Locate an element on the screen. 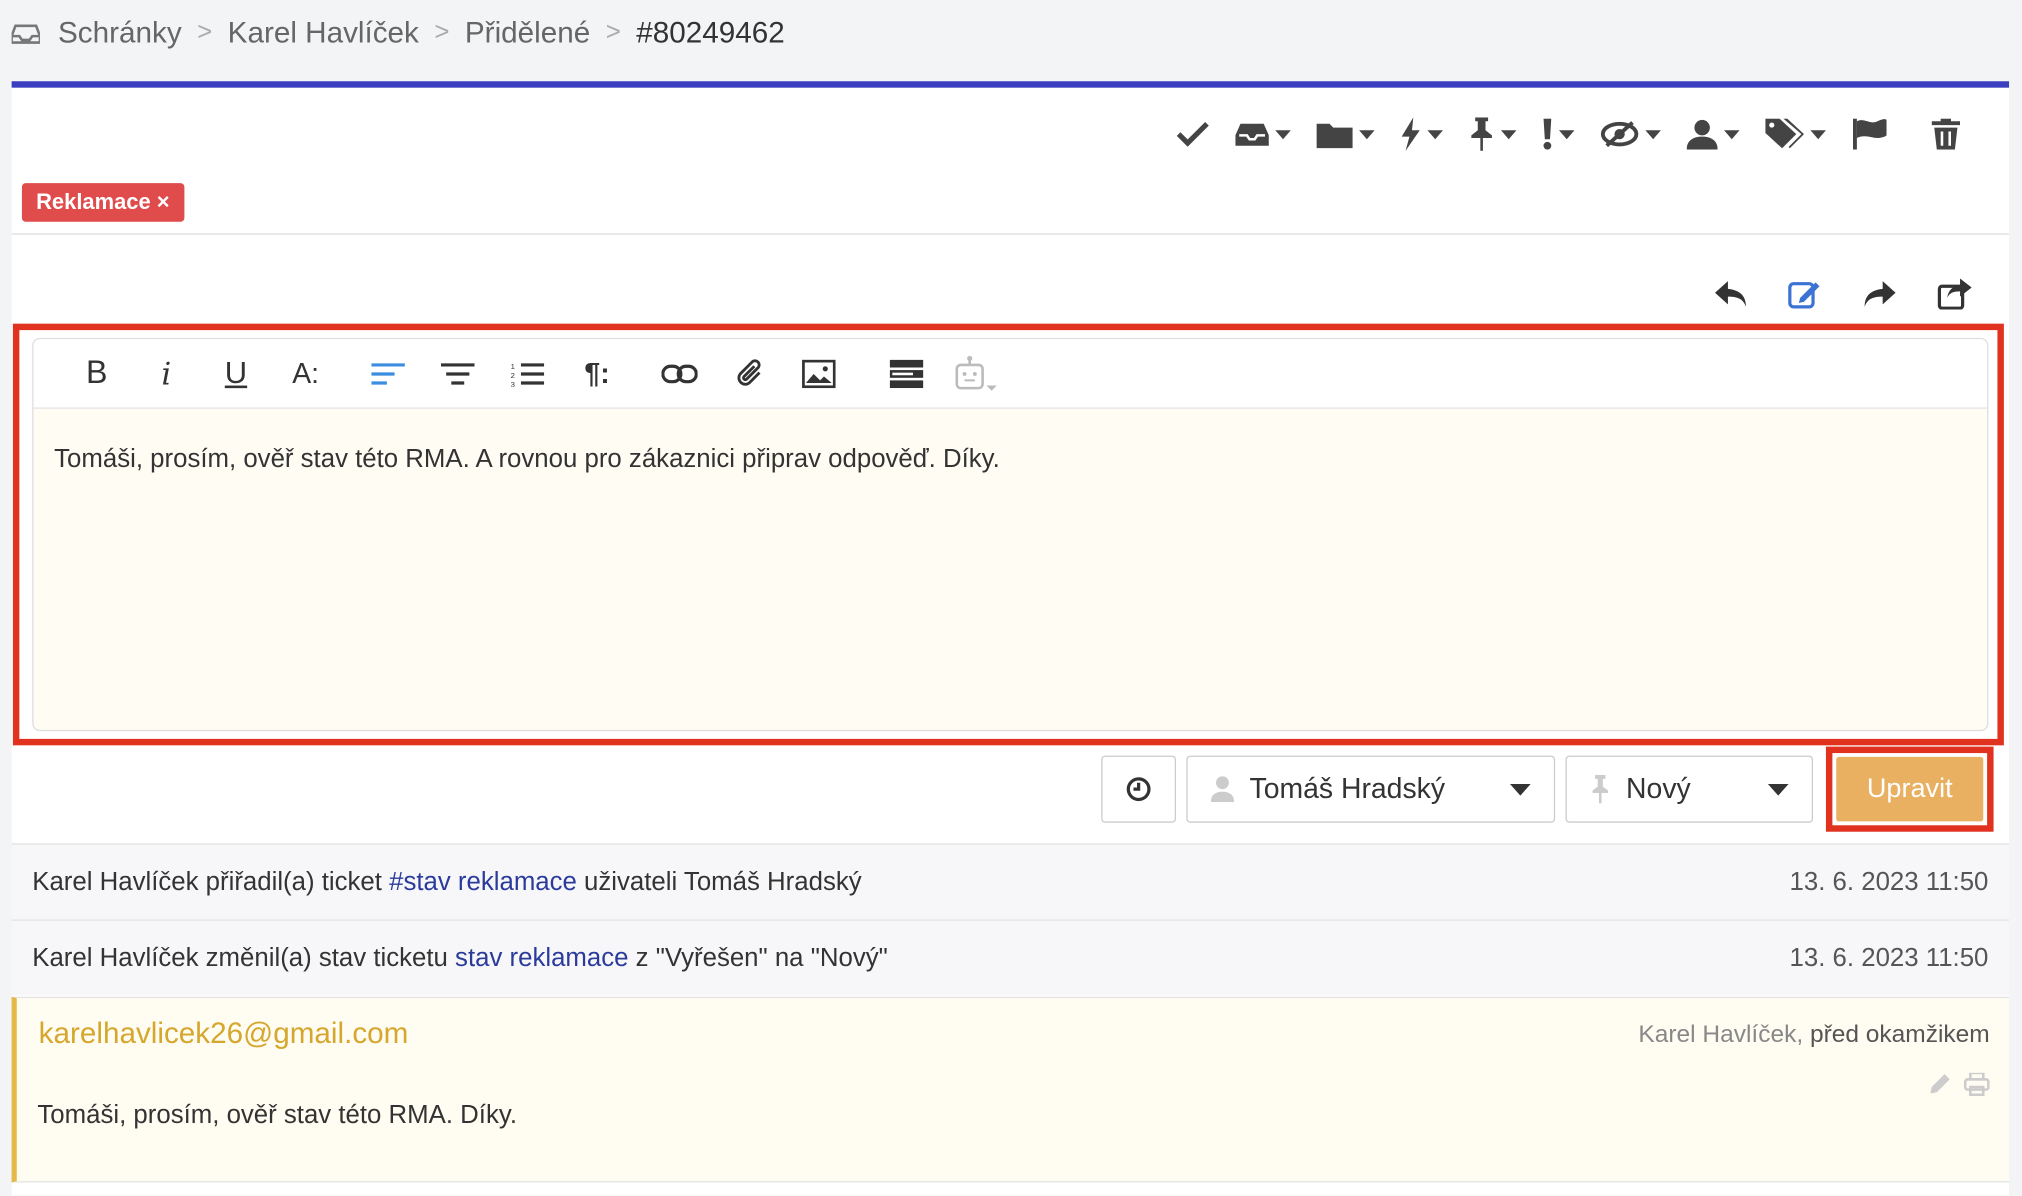  align-left-button is located at coordinates (388, 374).